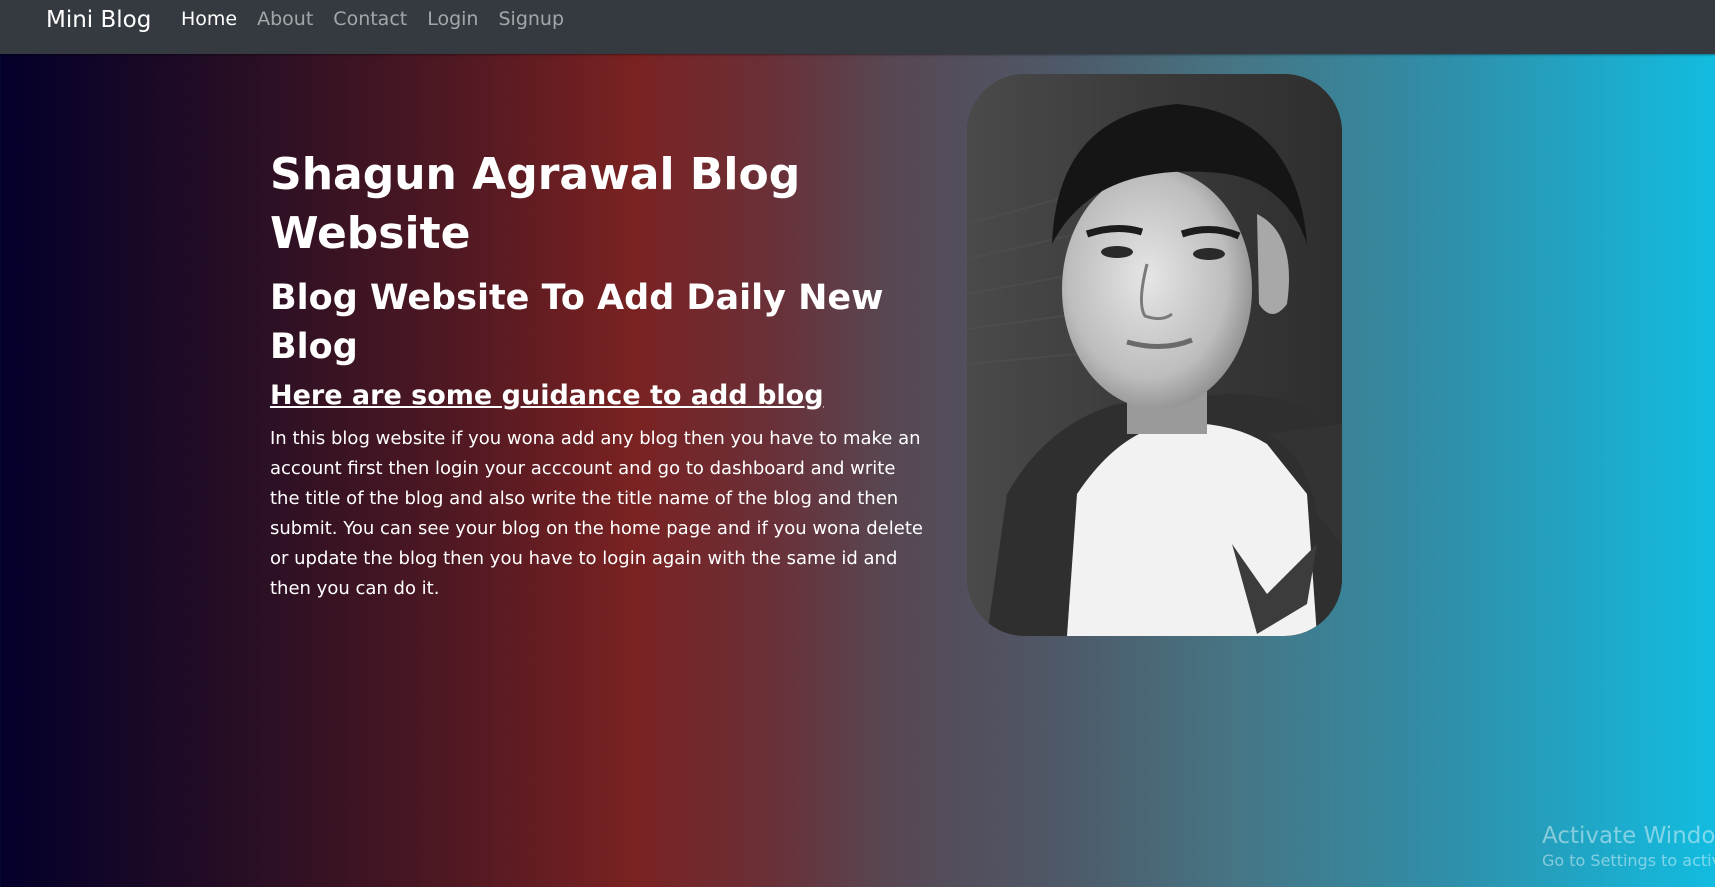  Describe the element at coordinates (285, 19) in the screenshot. I see `nav-about-link: About` at that location.